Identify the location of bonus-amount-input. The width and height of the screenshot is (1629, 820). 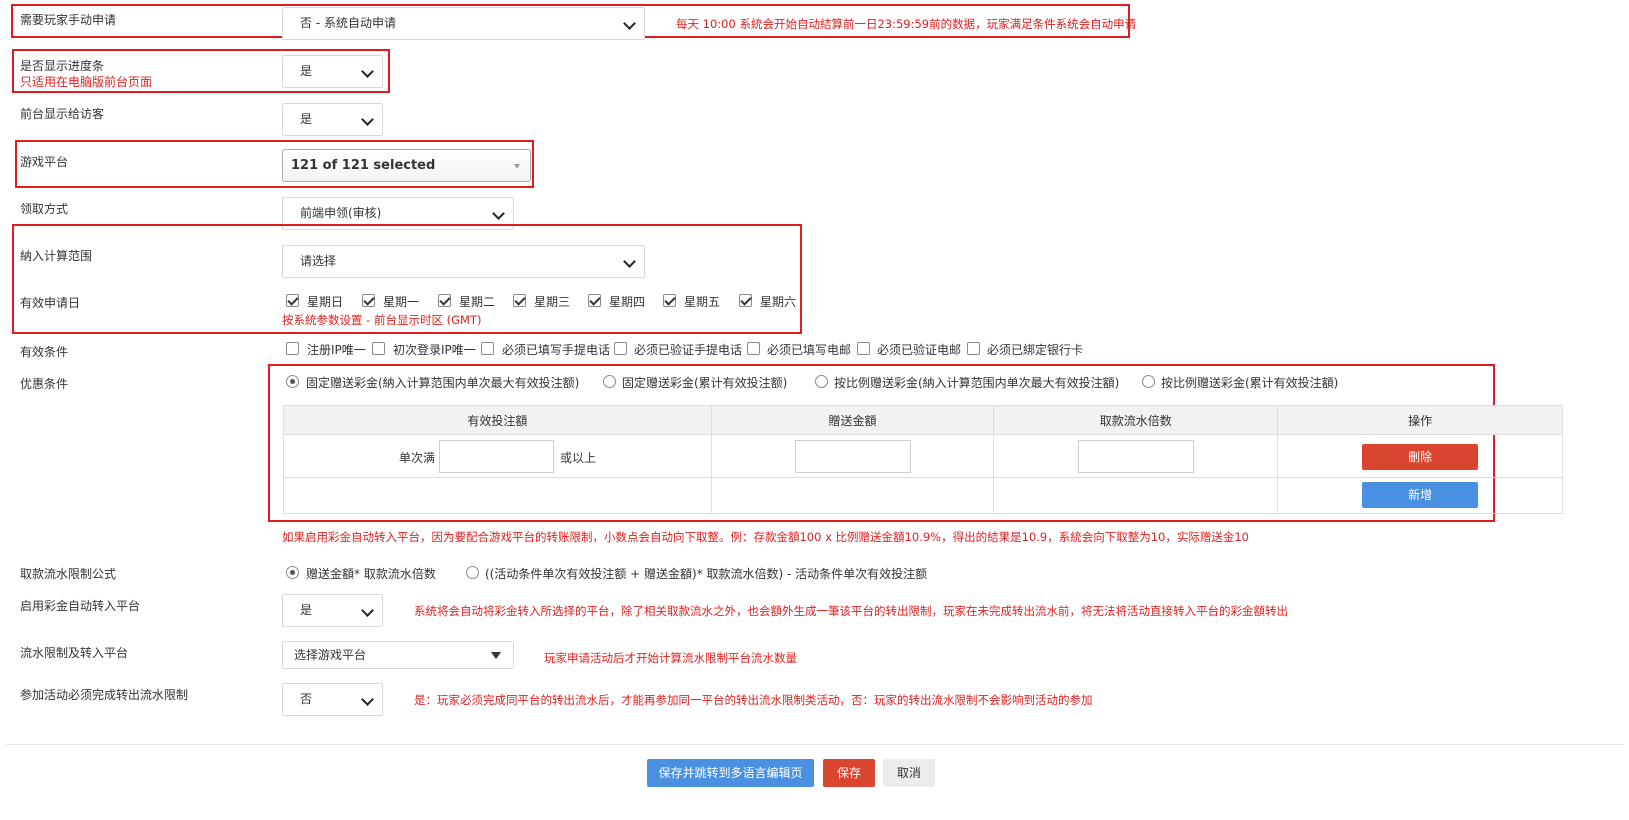
(852, 456).